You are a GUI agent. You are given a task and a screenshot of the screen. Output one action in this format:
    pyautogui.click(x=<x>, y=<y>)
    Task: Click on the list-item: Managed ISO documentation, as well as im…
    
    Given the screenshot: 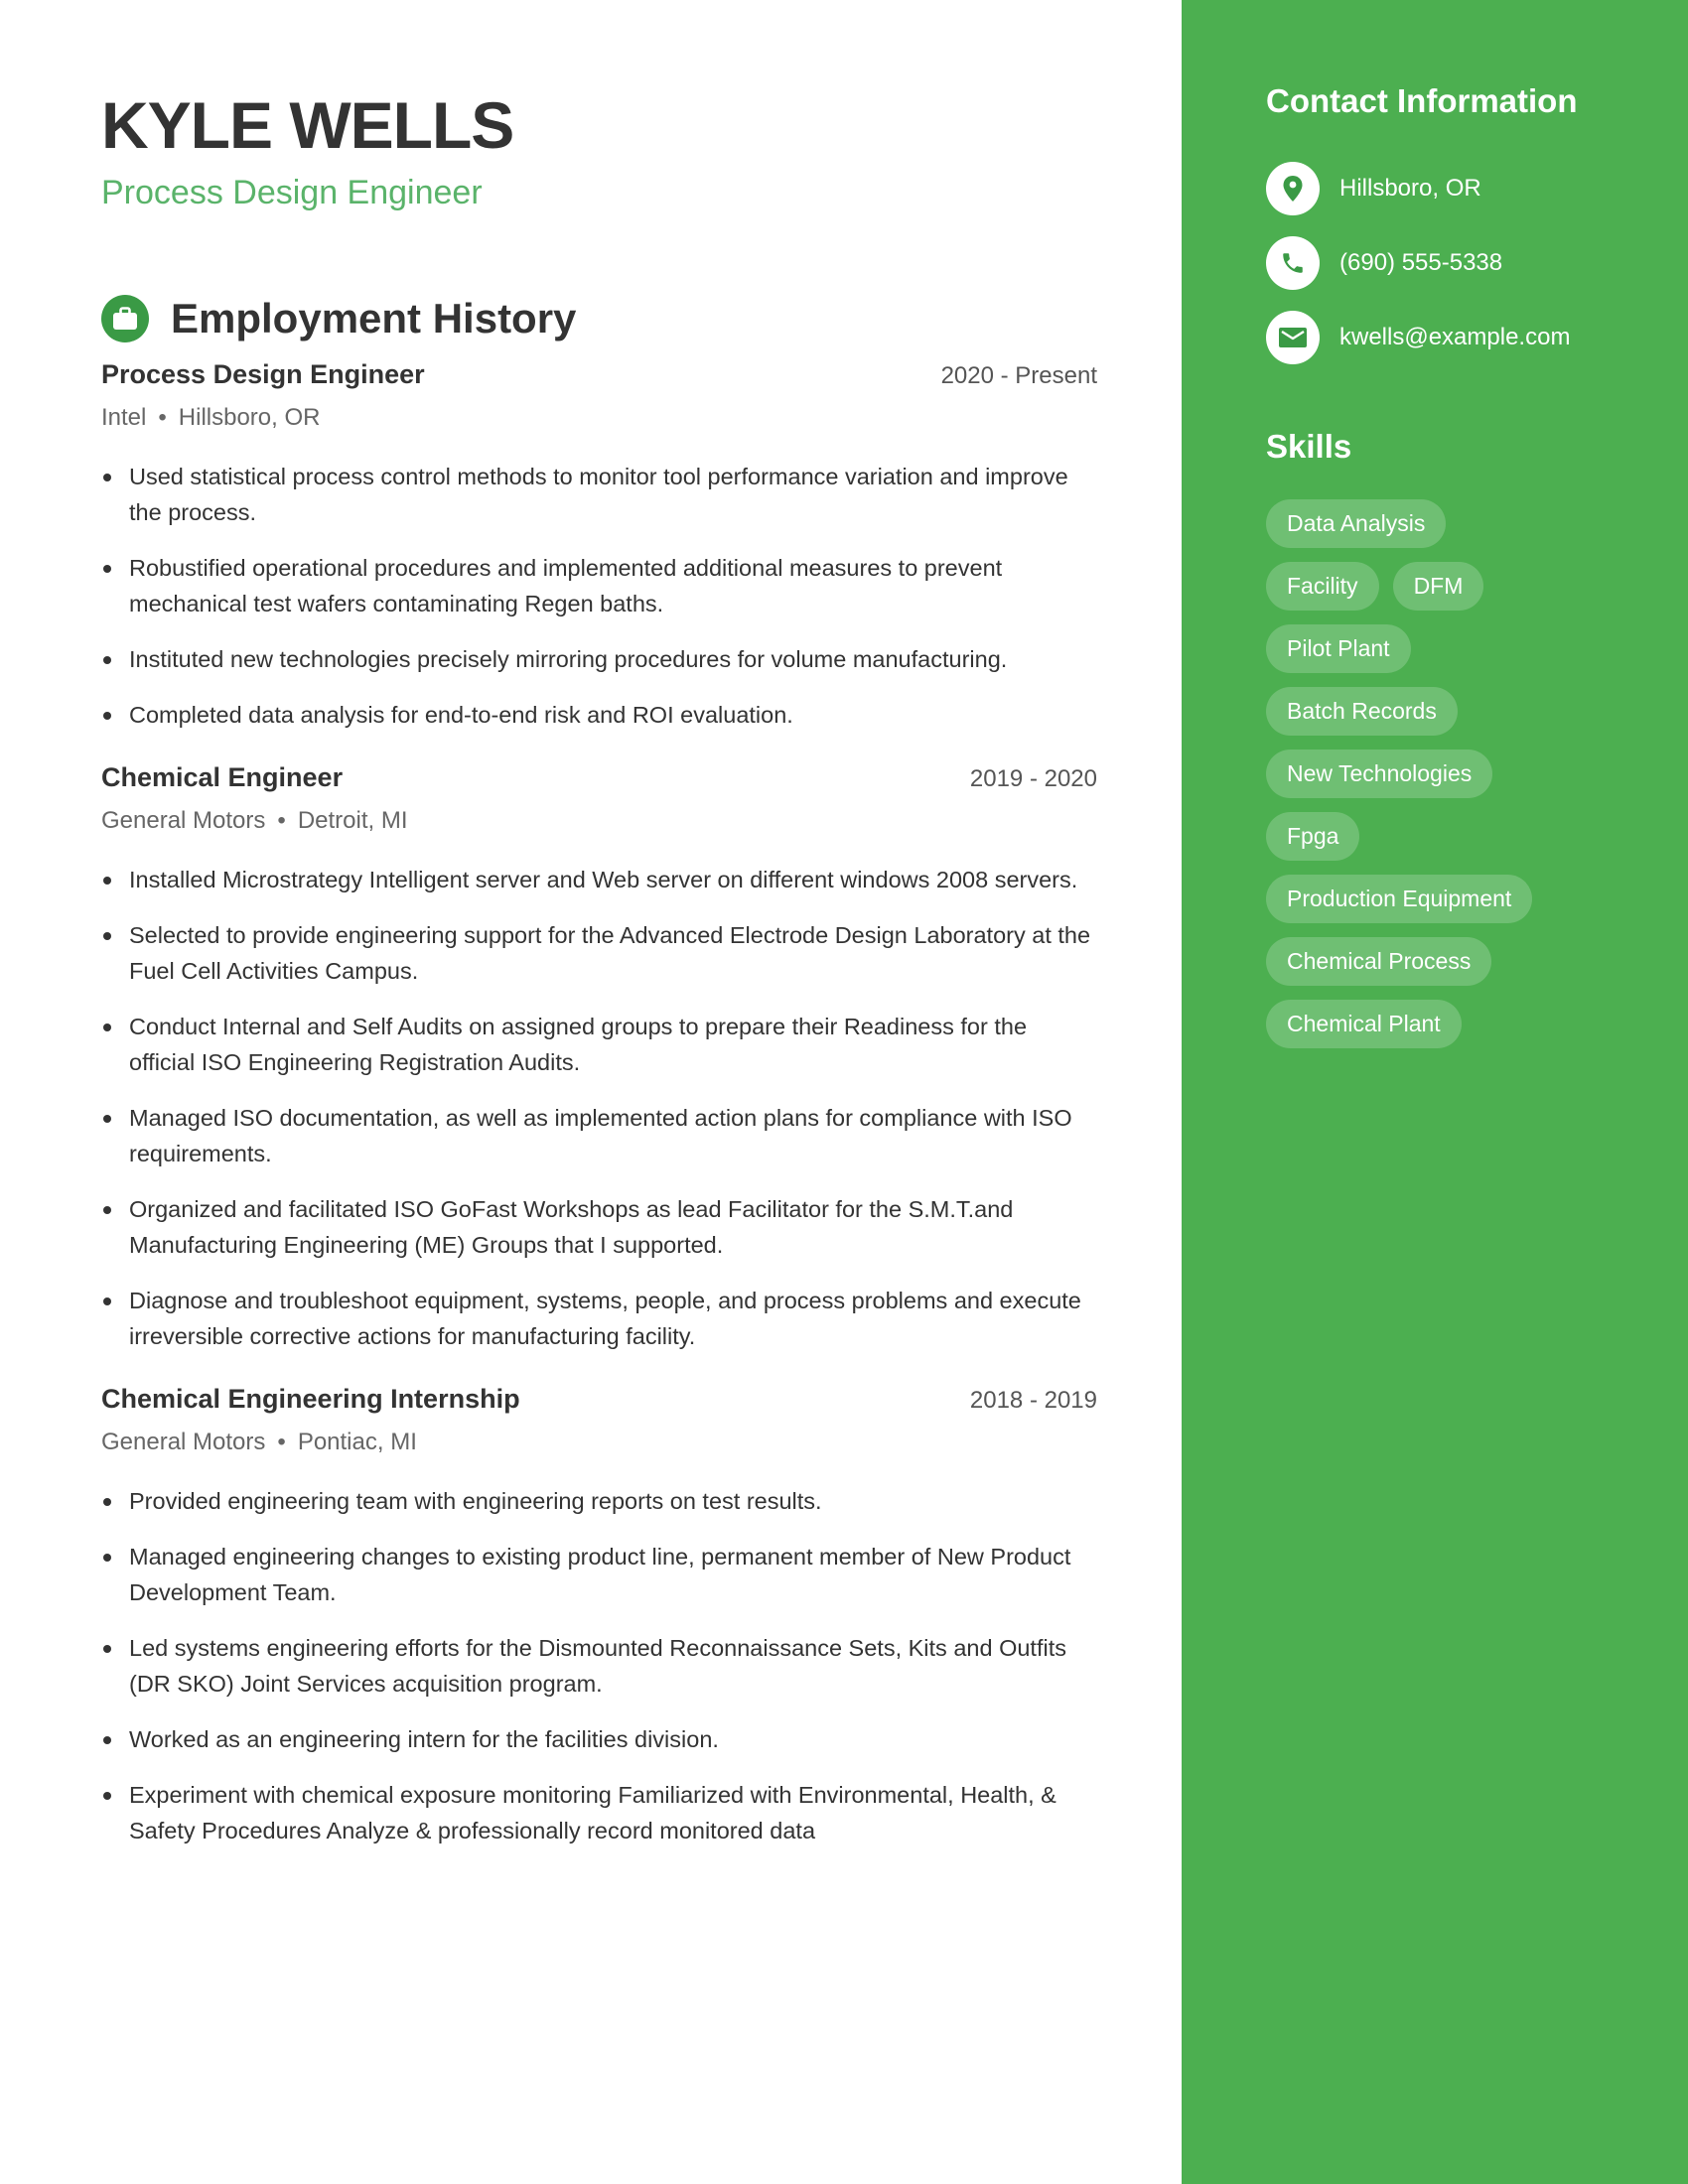 What is the action you would take?
    pyautogui.click(x=599, y=1135)
    